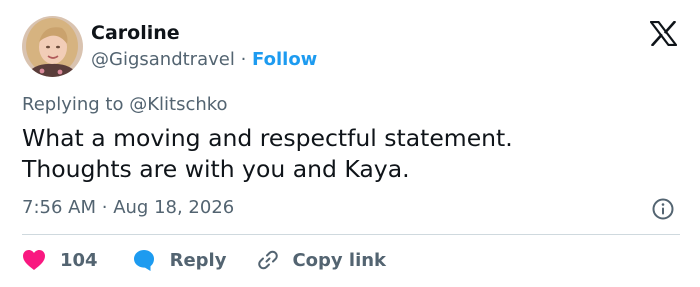 The height and width of the screenshot is (287, 700). I want to click on like-button: 104, so click(60, 260).